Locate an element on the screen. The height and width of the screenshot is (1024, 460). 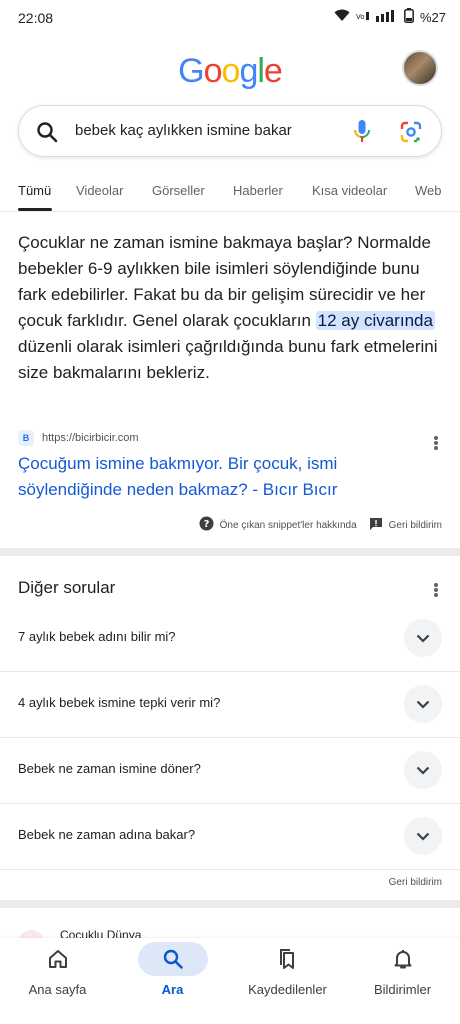
logo-letter: G is located at coordinates (191, 71).